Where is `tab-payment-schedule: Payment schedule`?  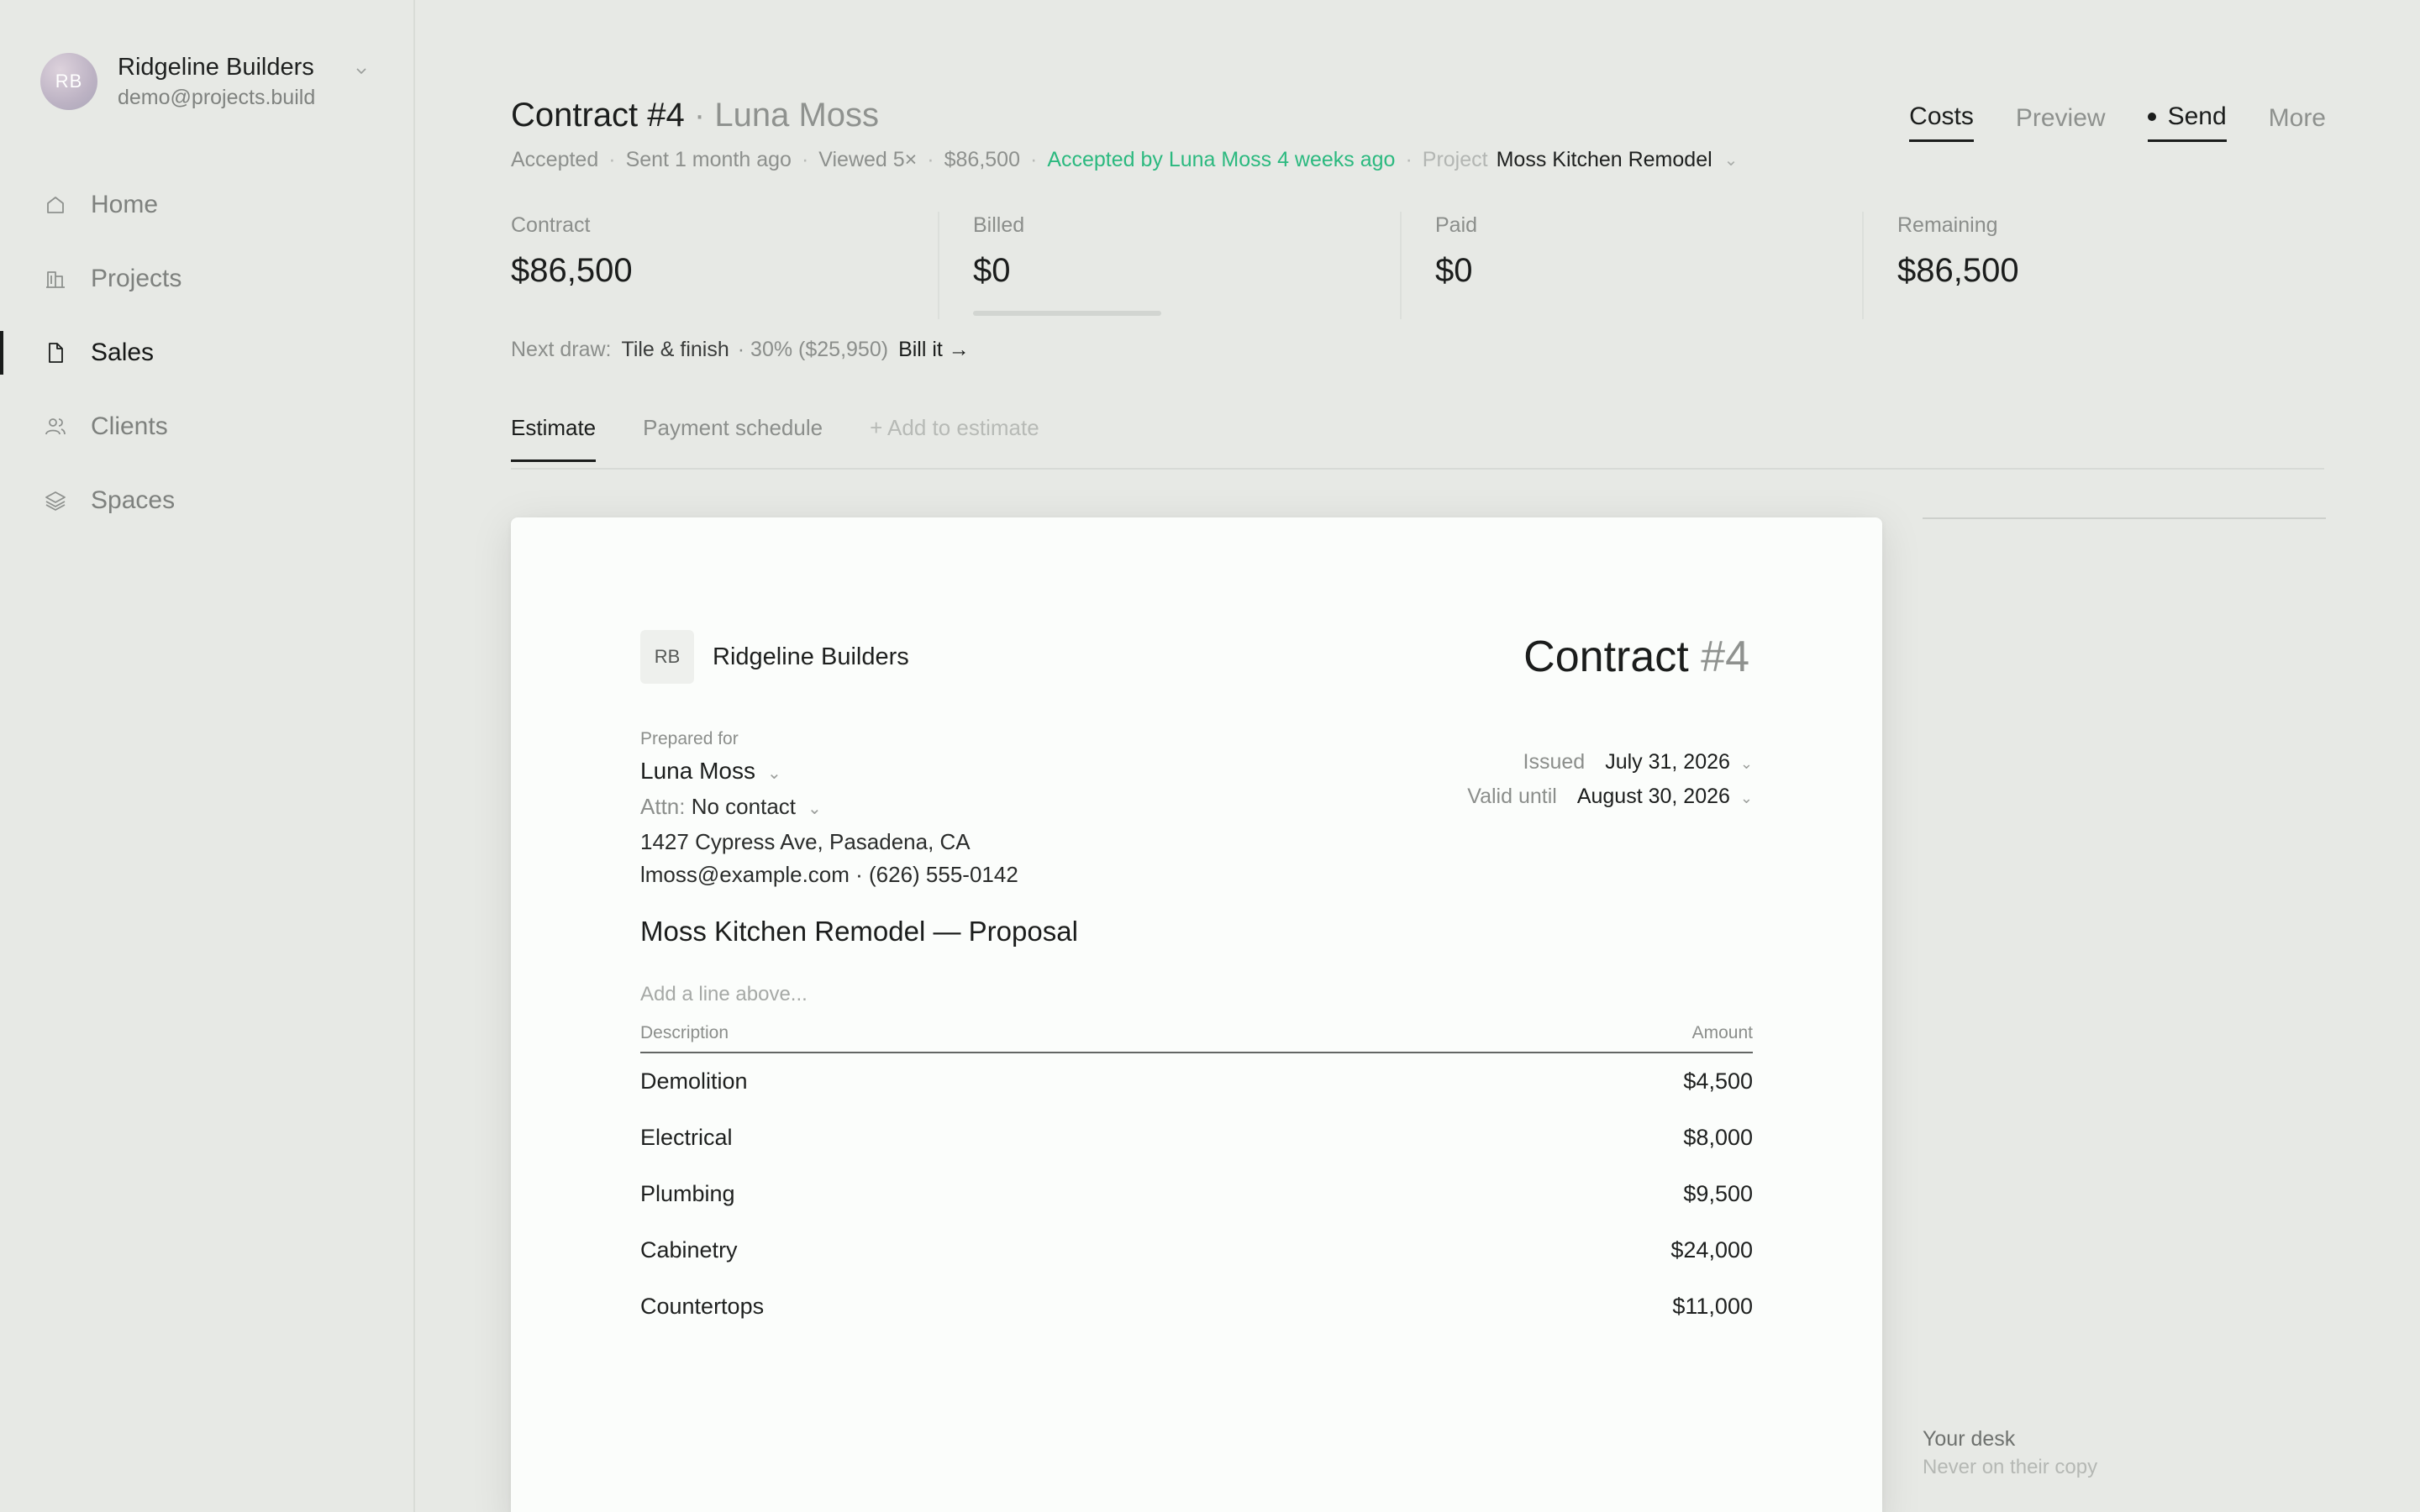
tab-payment-schedule: Payment schedule is located at coordinates (733, 438).